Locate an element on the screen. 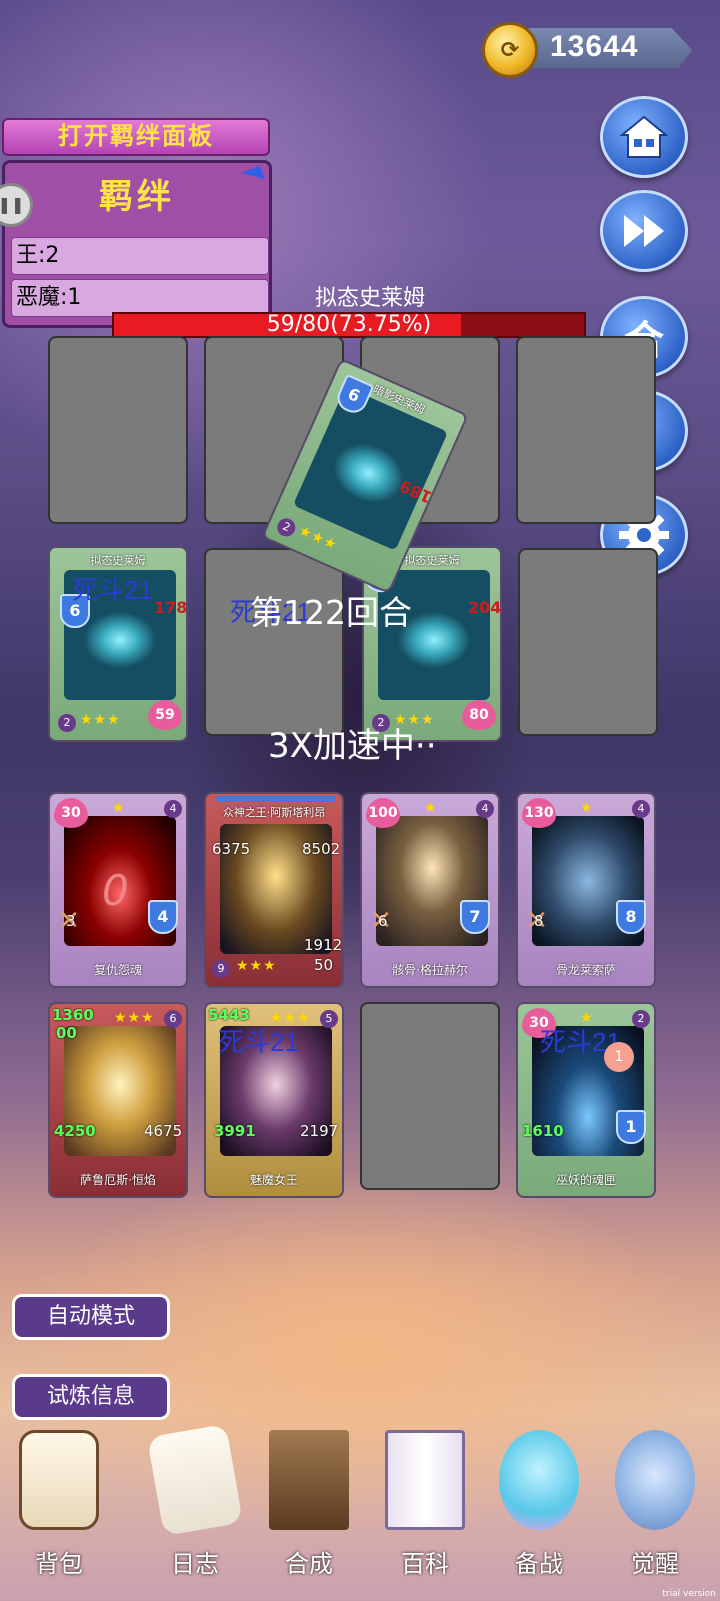 This screenshot has width=720, height=1601. nav-prepare: 备战 is located at coordinates (539, 1510).